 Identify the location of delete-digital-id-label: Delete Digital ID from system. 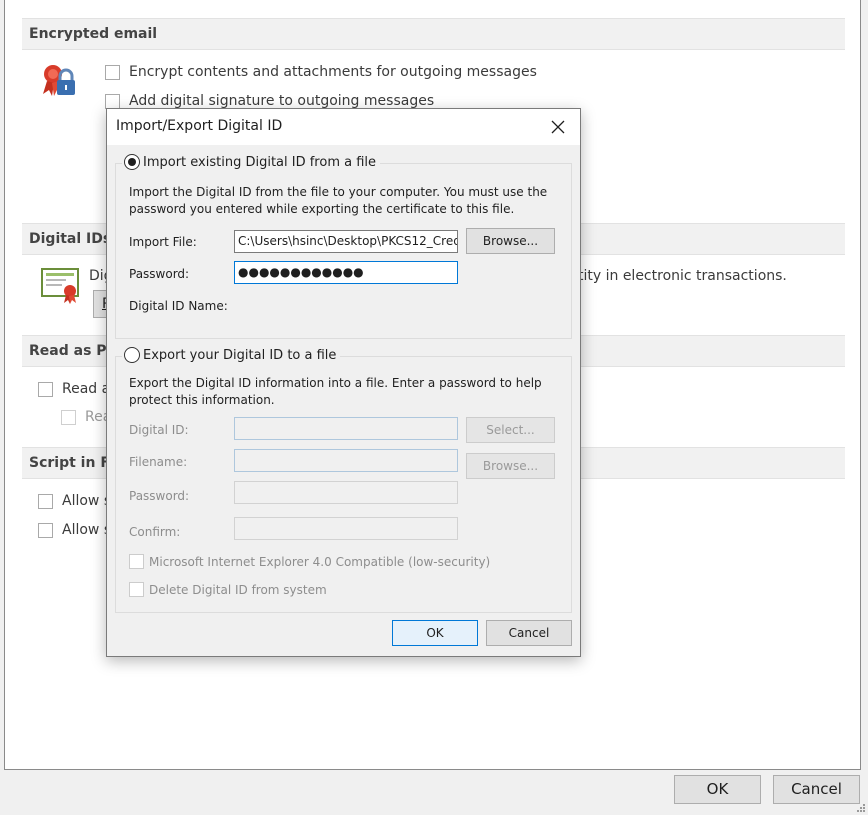
(238, 589).